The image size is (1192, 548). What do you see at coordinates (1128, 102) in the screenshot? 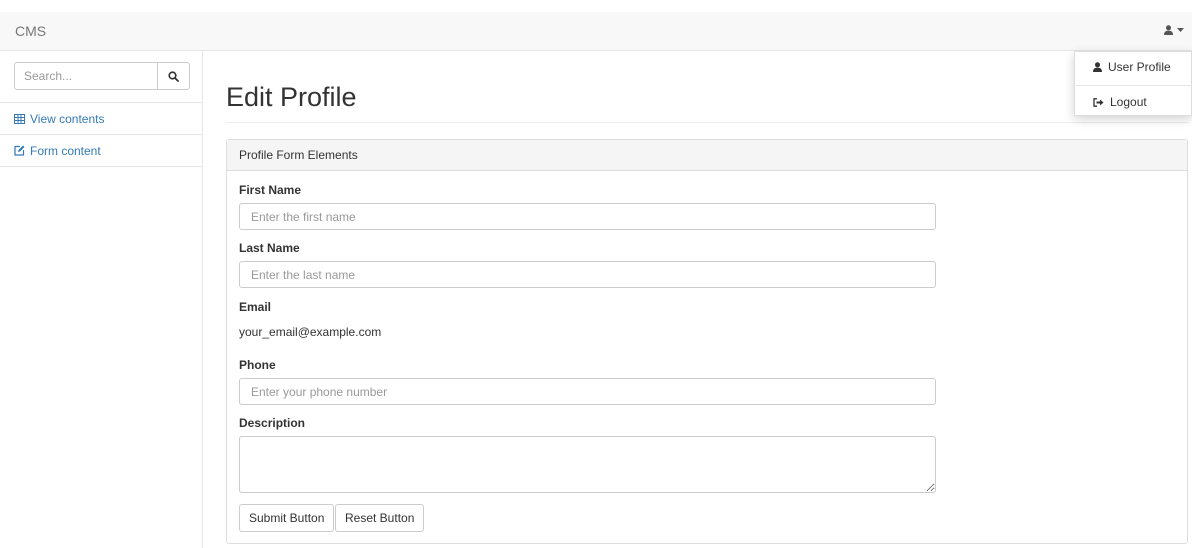
I see `menu-item-label: Logout` at bounding box center [1128, 102].